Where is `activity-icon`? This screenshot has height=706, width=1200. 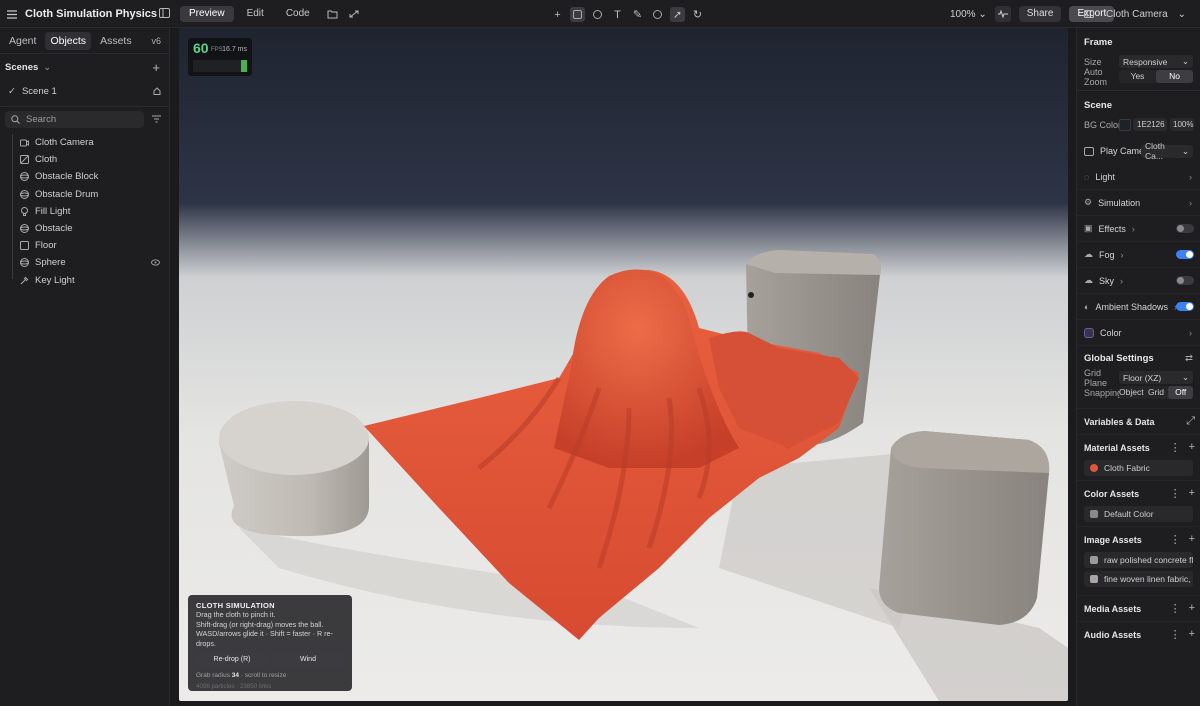
activity-icon is located at coordinates (1002, 14).